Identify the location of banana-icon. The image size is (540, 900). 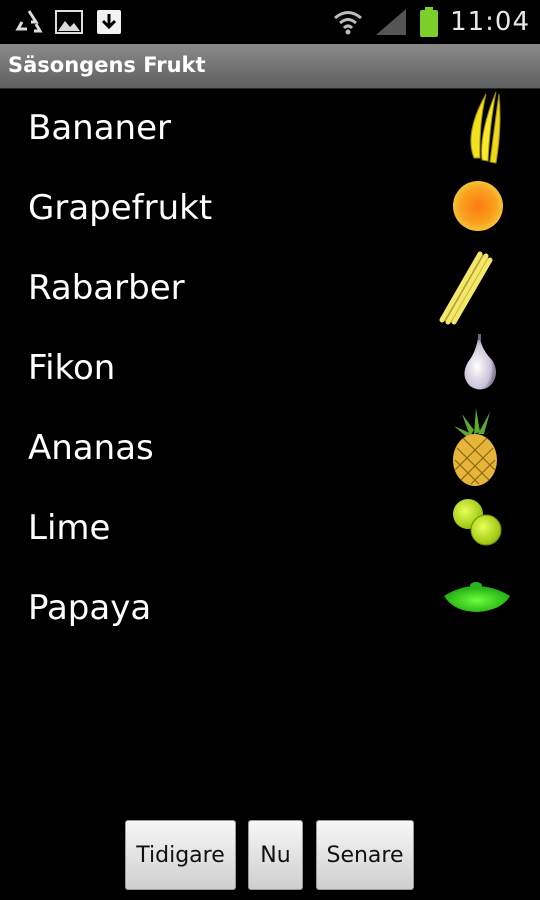
(469, 128).